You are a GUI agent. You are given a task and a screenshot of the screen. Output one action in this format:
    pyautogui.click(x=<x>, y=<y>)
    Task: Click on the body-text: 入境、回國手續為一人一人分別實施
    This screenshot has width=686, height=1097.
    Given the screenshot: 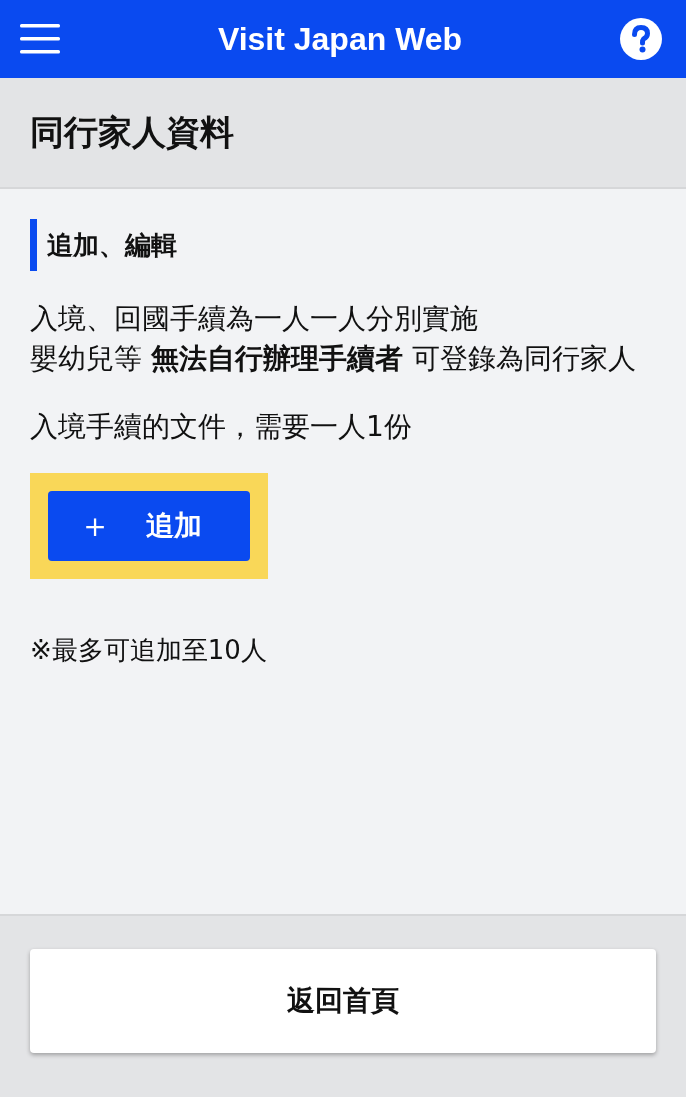 What is the action you would take?
    pyautogui.click(x=254, y=319)
    